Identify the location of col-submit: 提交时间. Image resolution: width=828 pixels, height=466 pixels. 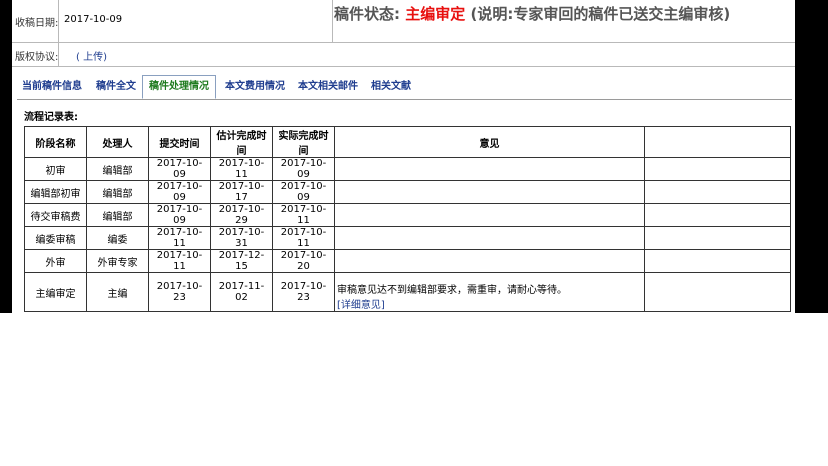
(179, 142).